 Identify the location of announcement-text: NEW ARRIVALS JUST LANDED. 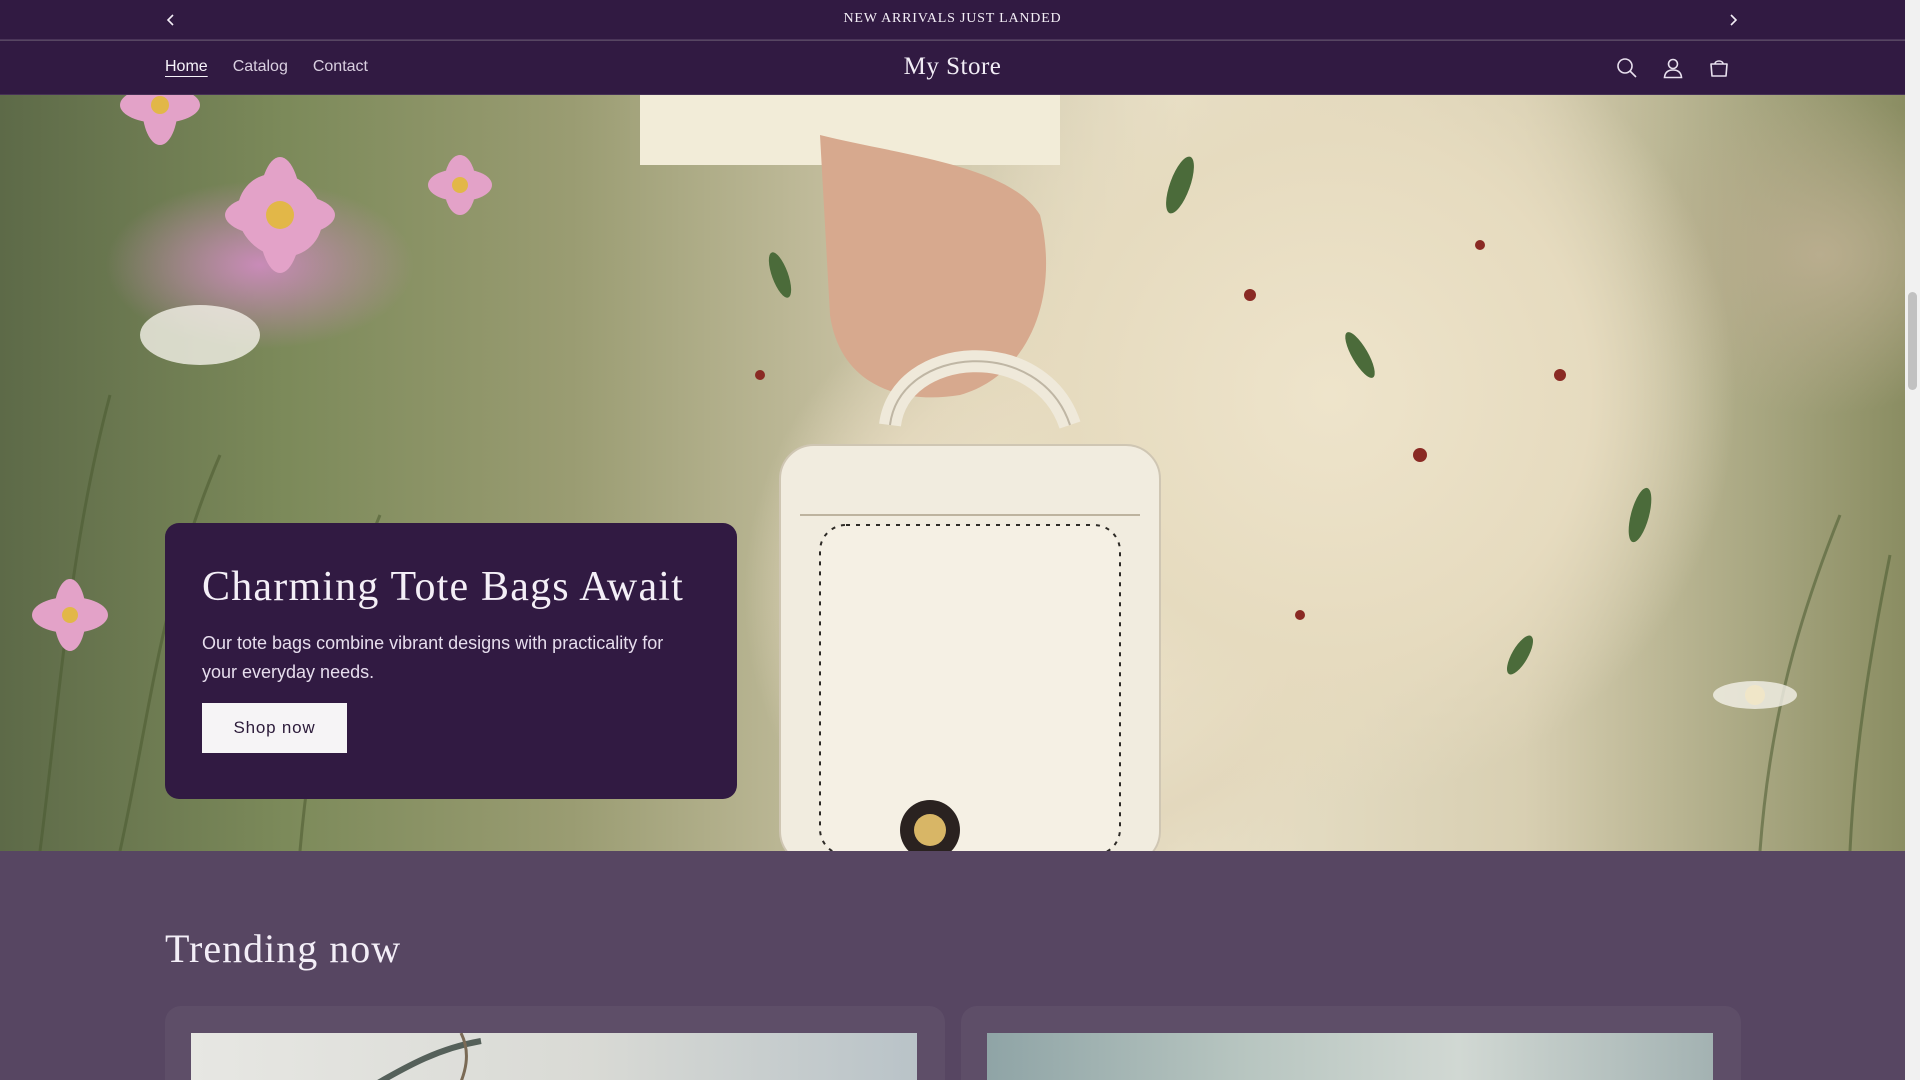
(952, 18).